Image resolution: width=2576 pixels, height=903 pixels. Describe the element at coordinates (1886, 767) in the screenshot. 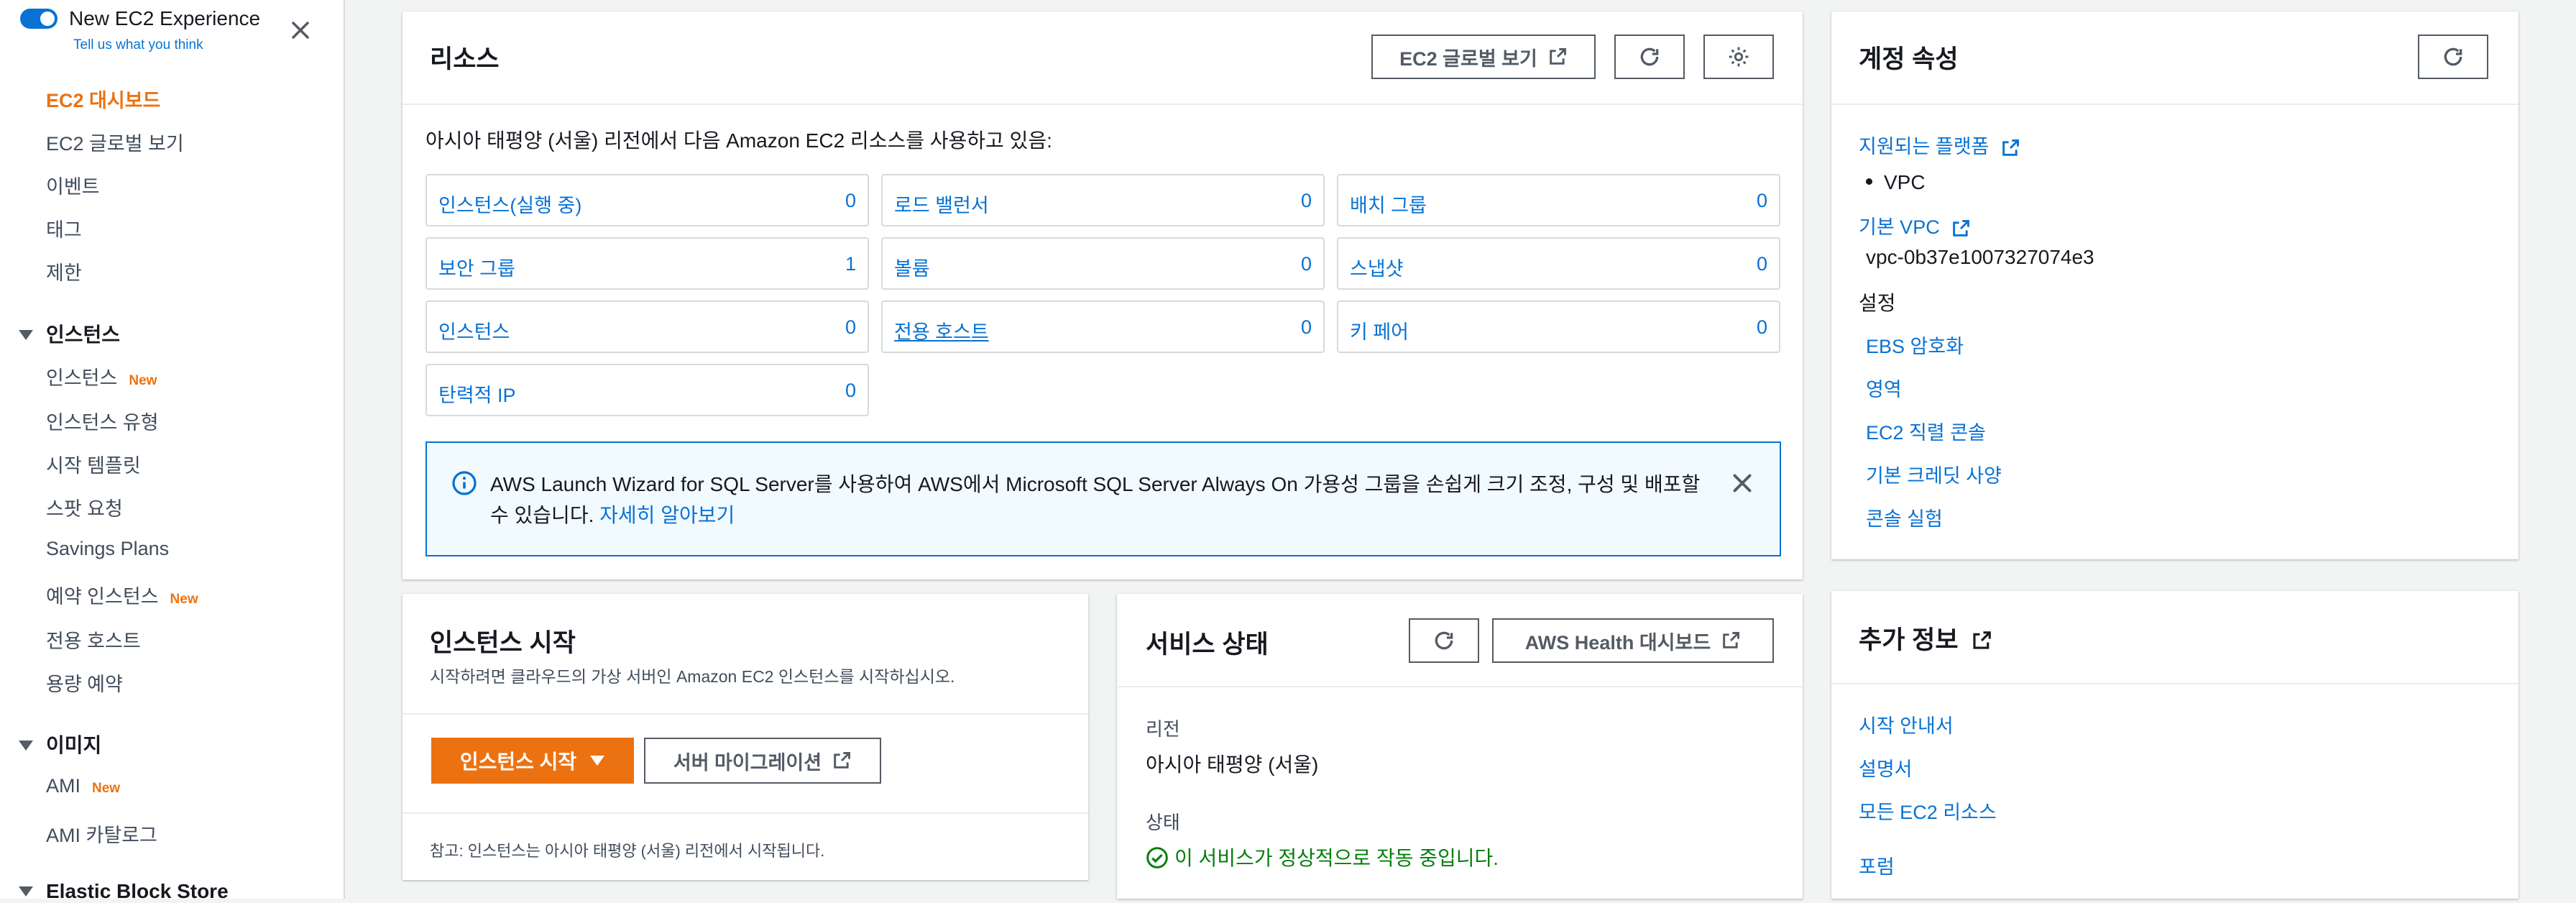

I see `documentation-link: 설명서` at that location.